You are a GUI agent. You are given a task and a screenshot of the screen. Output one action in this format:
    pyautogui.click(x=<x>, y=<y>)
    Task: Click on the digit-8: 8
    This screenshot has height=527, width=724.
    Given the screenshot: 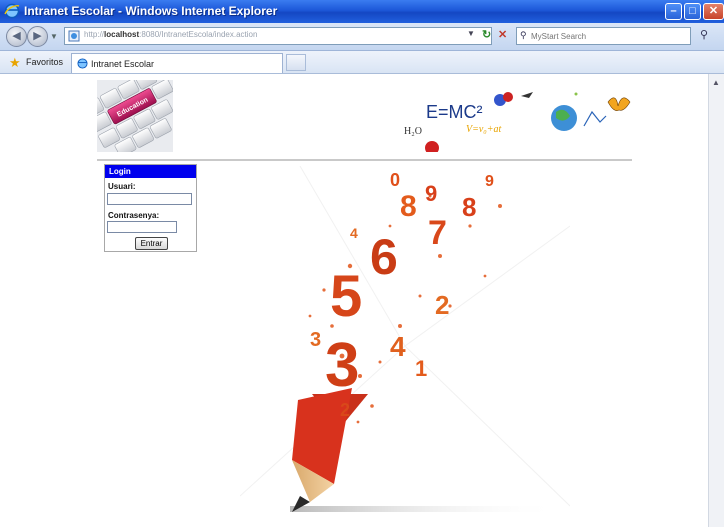 What is the action you would take?
    pyautogui.click(x=408, y=206)
    